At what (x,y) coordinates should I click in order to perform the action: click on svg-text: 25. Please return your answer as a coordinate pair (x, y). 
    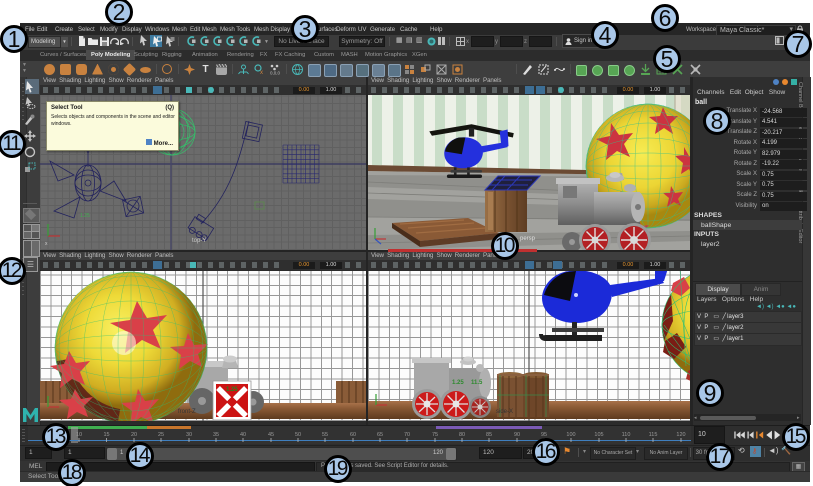
    Looking at the image, I should click on (161, 435).